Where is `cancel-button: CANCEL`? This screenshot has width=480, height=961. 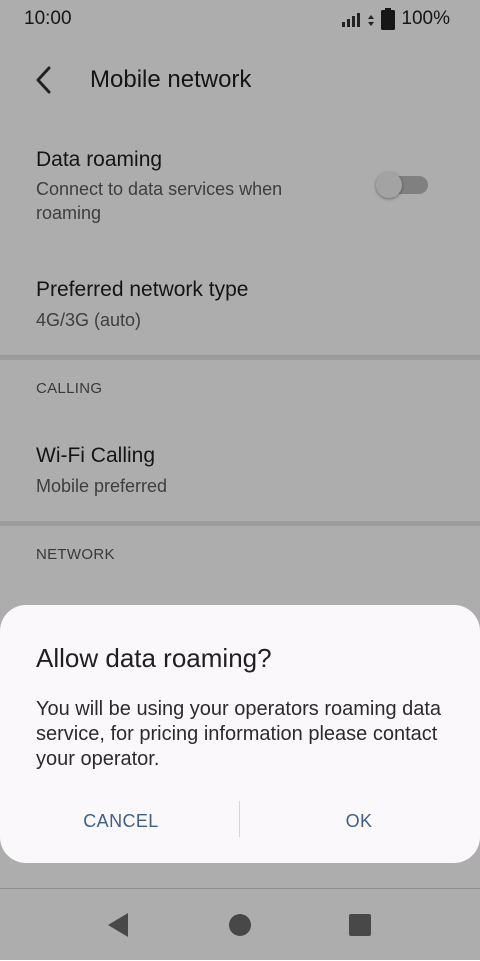
cancel-button: CANCEL is located at coordinates (121, 821).